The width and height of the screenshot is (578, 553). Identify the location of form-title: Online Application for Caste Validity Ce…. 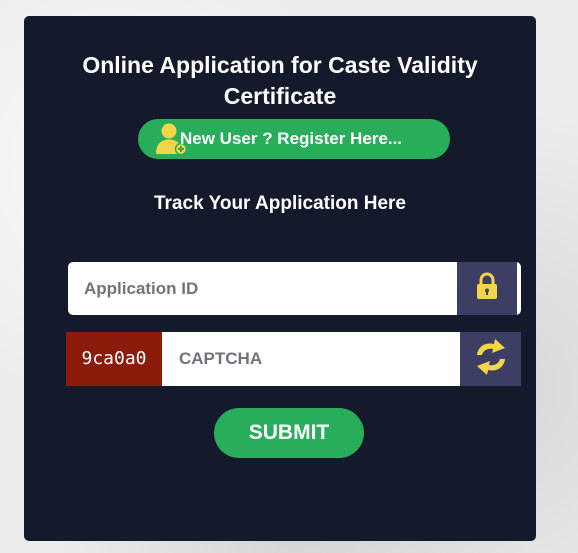
(280, 81).